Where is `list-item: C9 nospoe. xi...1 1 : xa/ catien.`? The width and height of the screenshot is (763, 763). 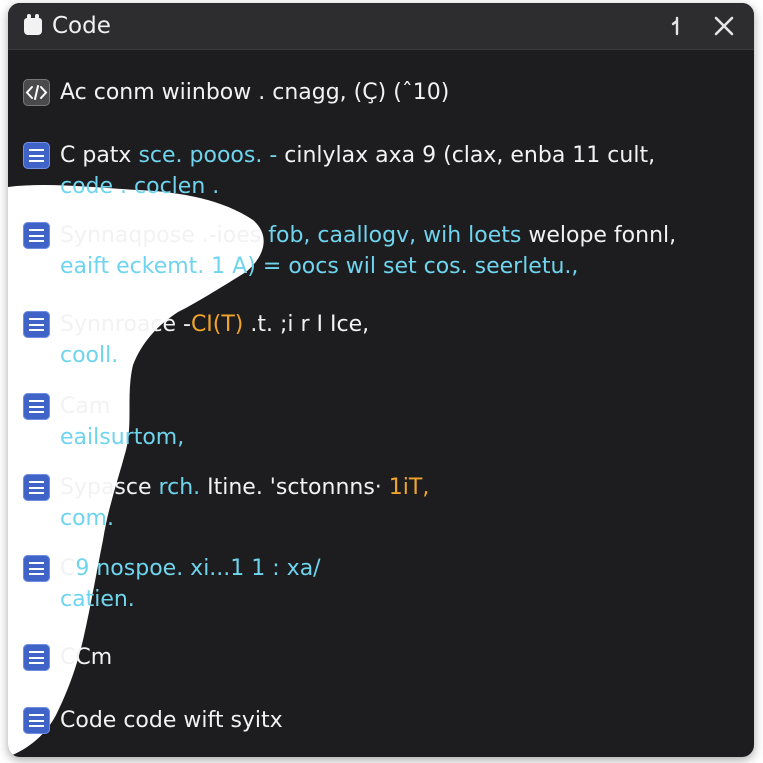 list-item: C9 nospoe. xi...1 1 : xa/ catien. is located at coordinates (381, 584).